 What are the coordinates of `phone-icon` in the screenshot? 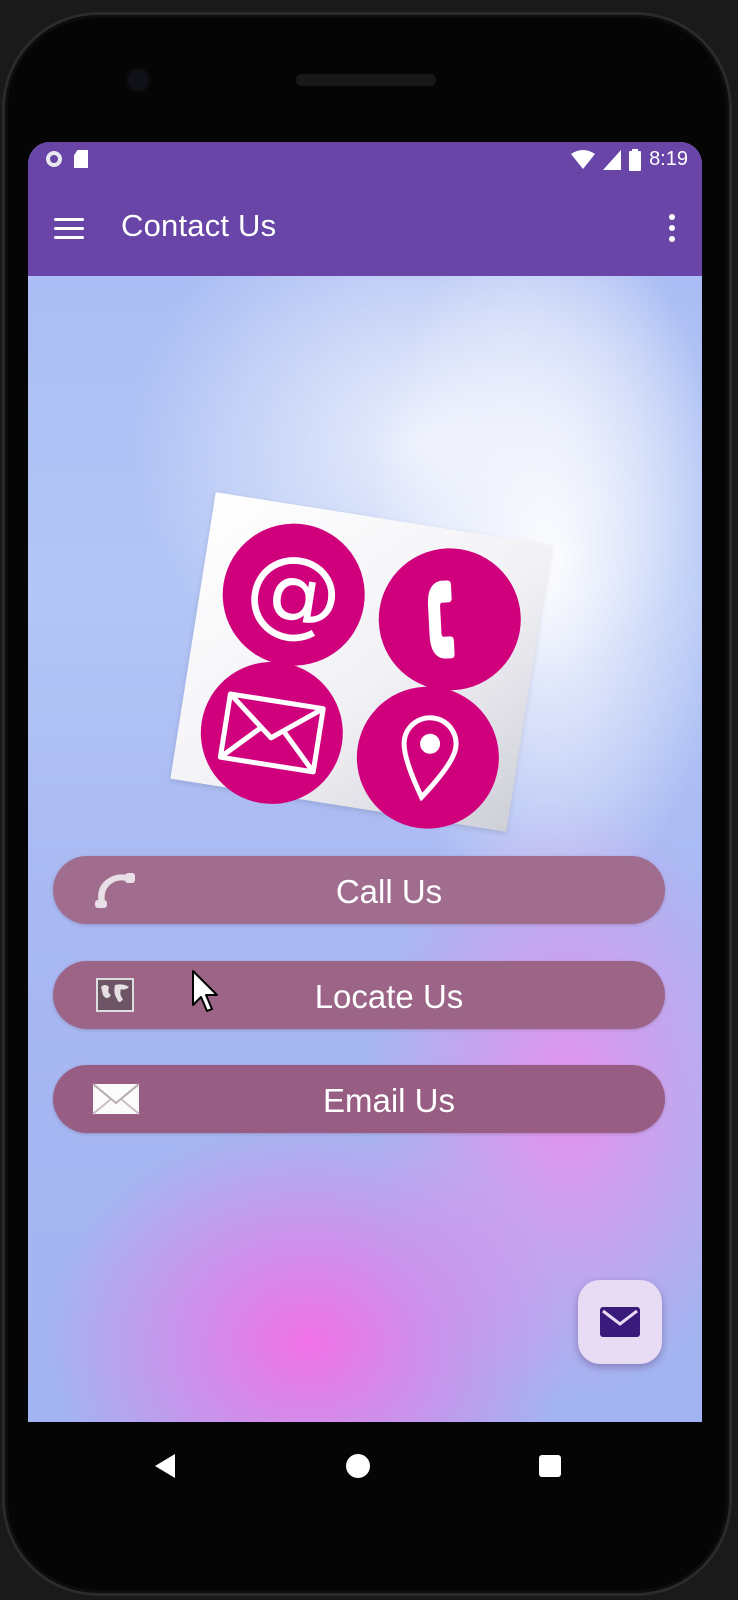 It's located at (449, 619).